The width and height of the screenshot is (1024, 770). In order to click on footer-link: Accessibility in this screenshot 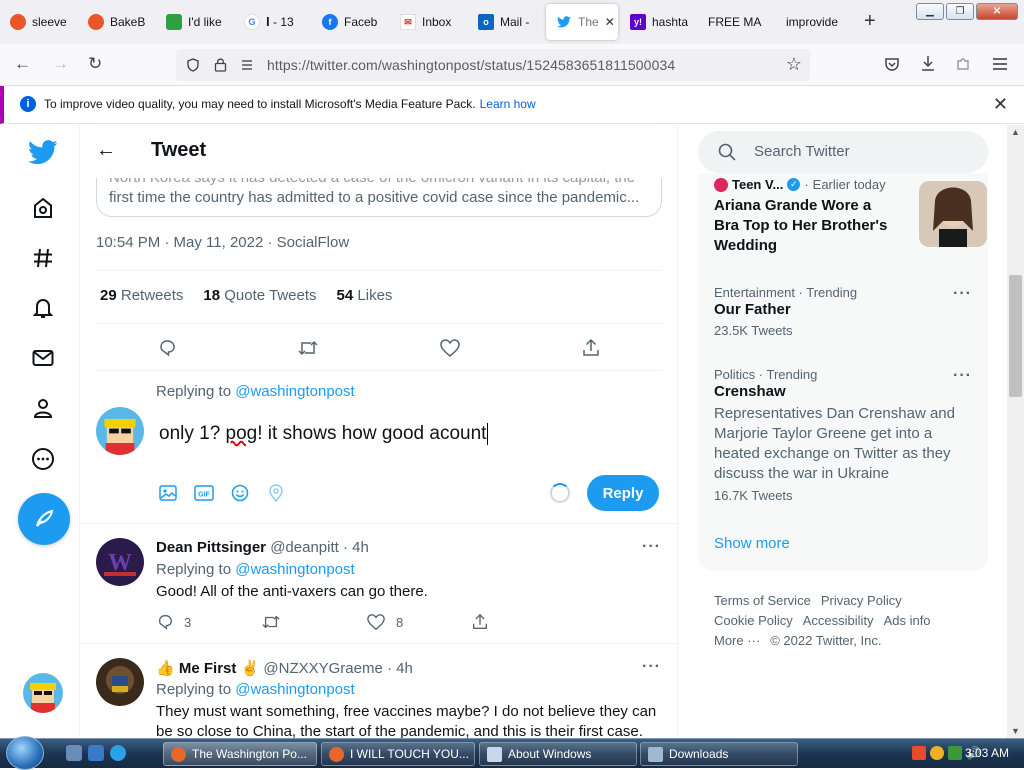, I will do `click(838, 620)`.